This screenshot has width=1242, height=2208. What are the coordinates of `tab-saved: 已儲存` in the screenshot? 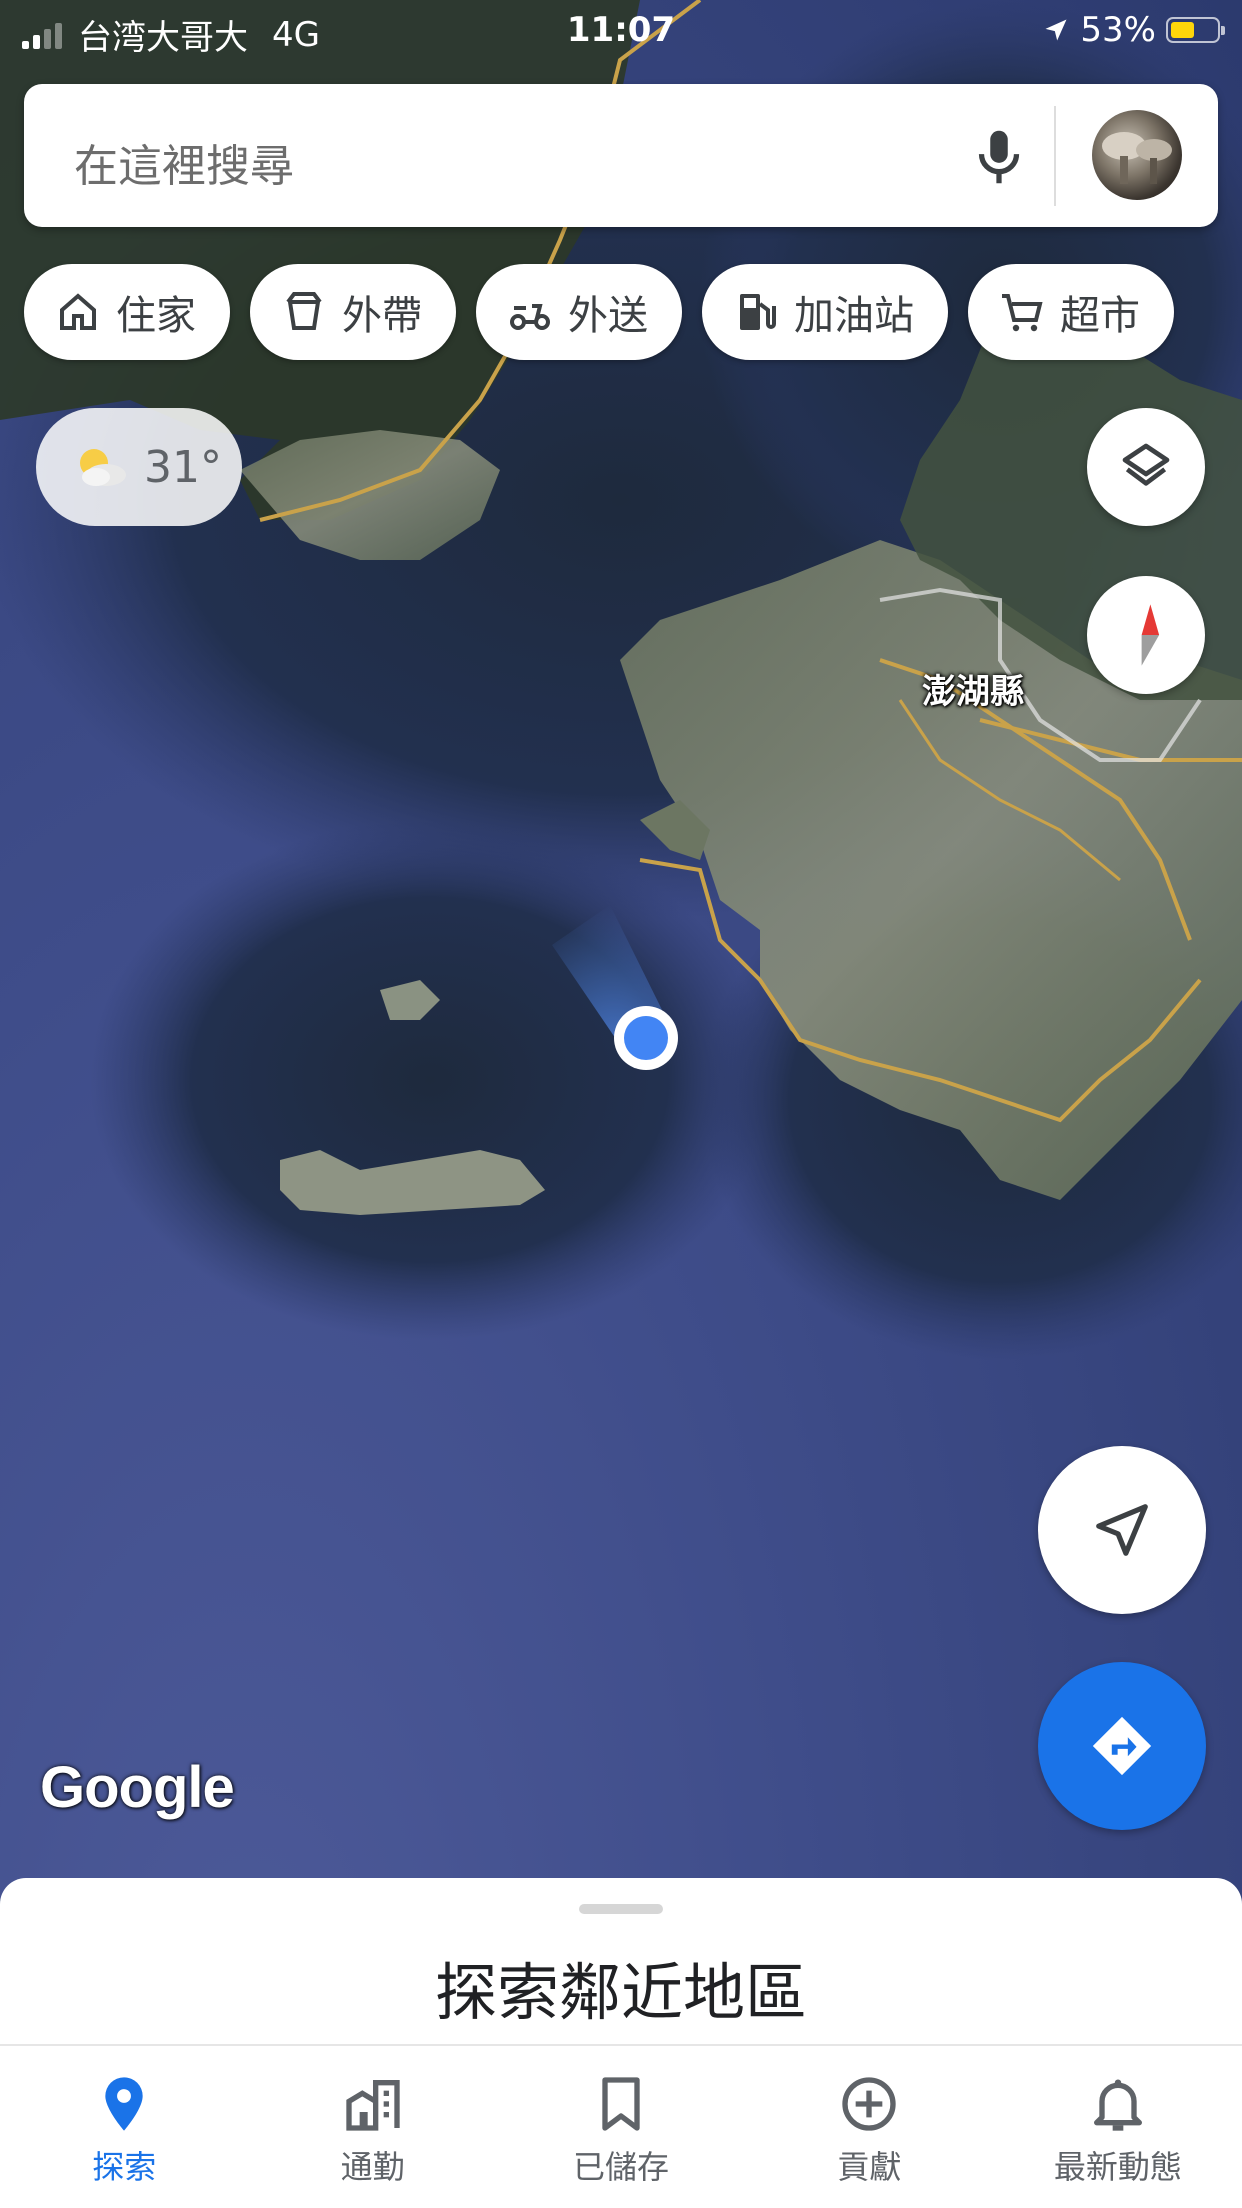 It's located at (621, 2127).